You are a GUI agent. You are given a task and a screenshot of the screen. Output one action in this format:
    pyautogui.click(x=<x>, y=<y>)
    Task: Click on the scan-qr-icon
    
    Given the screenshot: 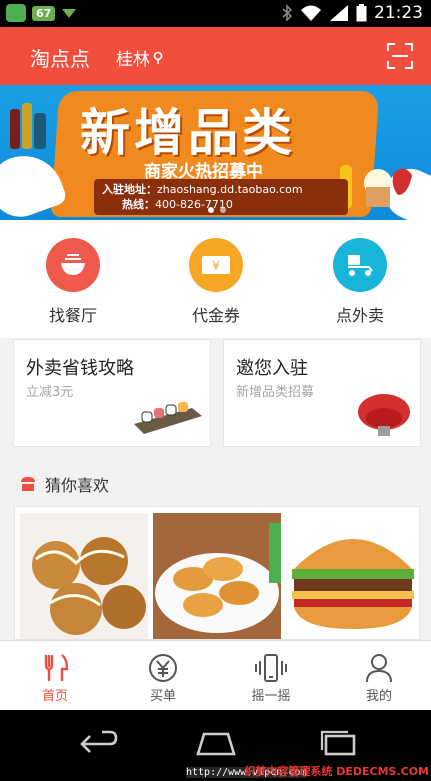 What is the action you would take?
    pyautogui.click(x=400, y=56)
    